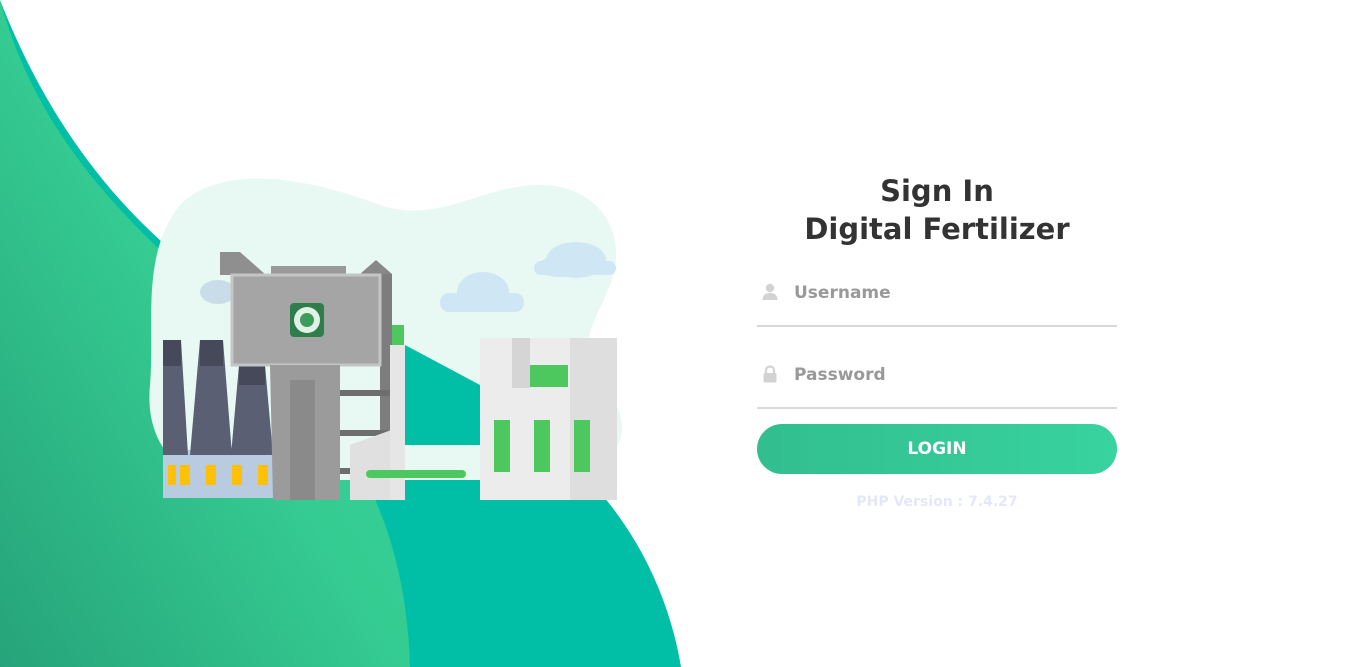 Image resolution: width=1366 pixels, height=667 pixels. Describe the element at coordinates (937, 191) in the screenshot. I see `title-line-sign-in: Sign In` at that location.